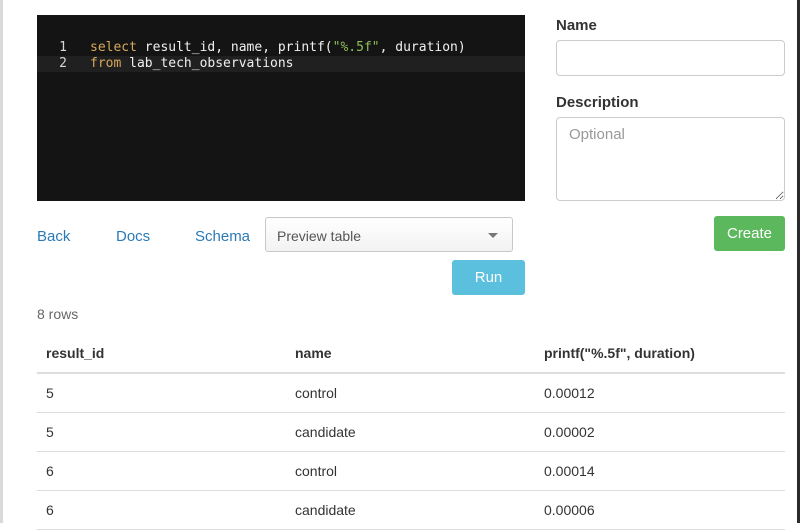 The width and height of the screenshot is (800, 530). What do you see at coordinates (670, 159) in the screenshot?
I see `description-textarea` at bounding box center [670, 159].